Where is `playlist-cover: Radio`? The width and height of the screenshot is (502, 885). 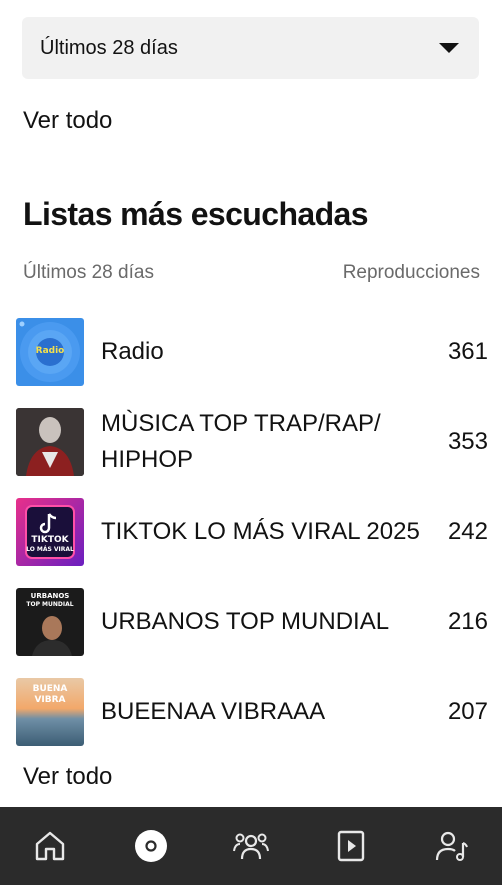
playlist-cover: Radio is located at coordinates (50, 352).